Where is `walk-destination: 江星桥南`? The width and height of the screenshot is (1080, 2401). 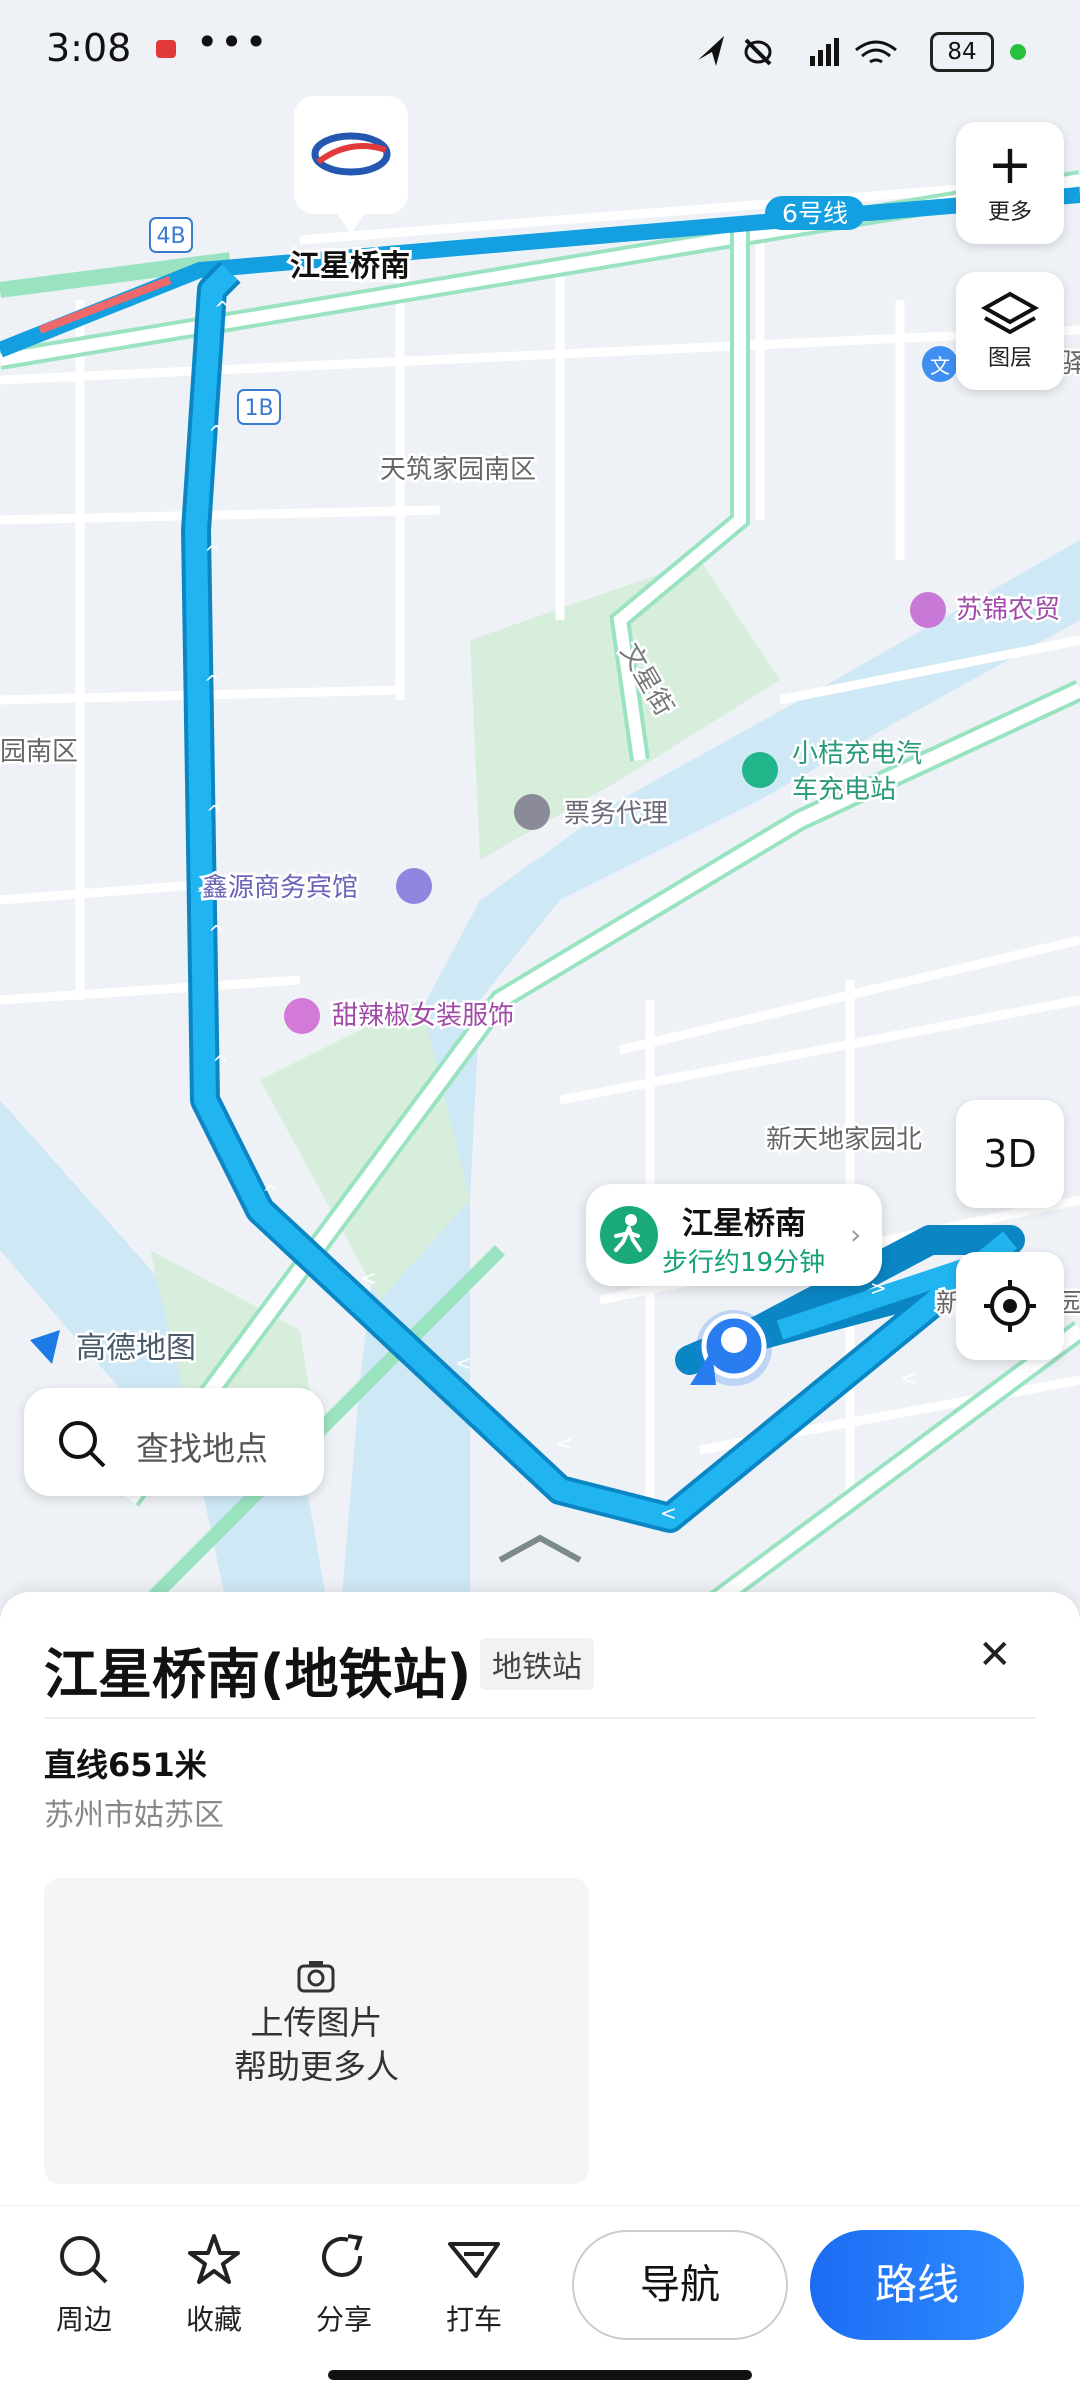
walk-destination: 江星桥南 is located at coordinates (744, 1224).